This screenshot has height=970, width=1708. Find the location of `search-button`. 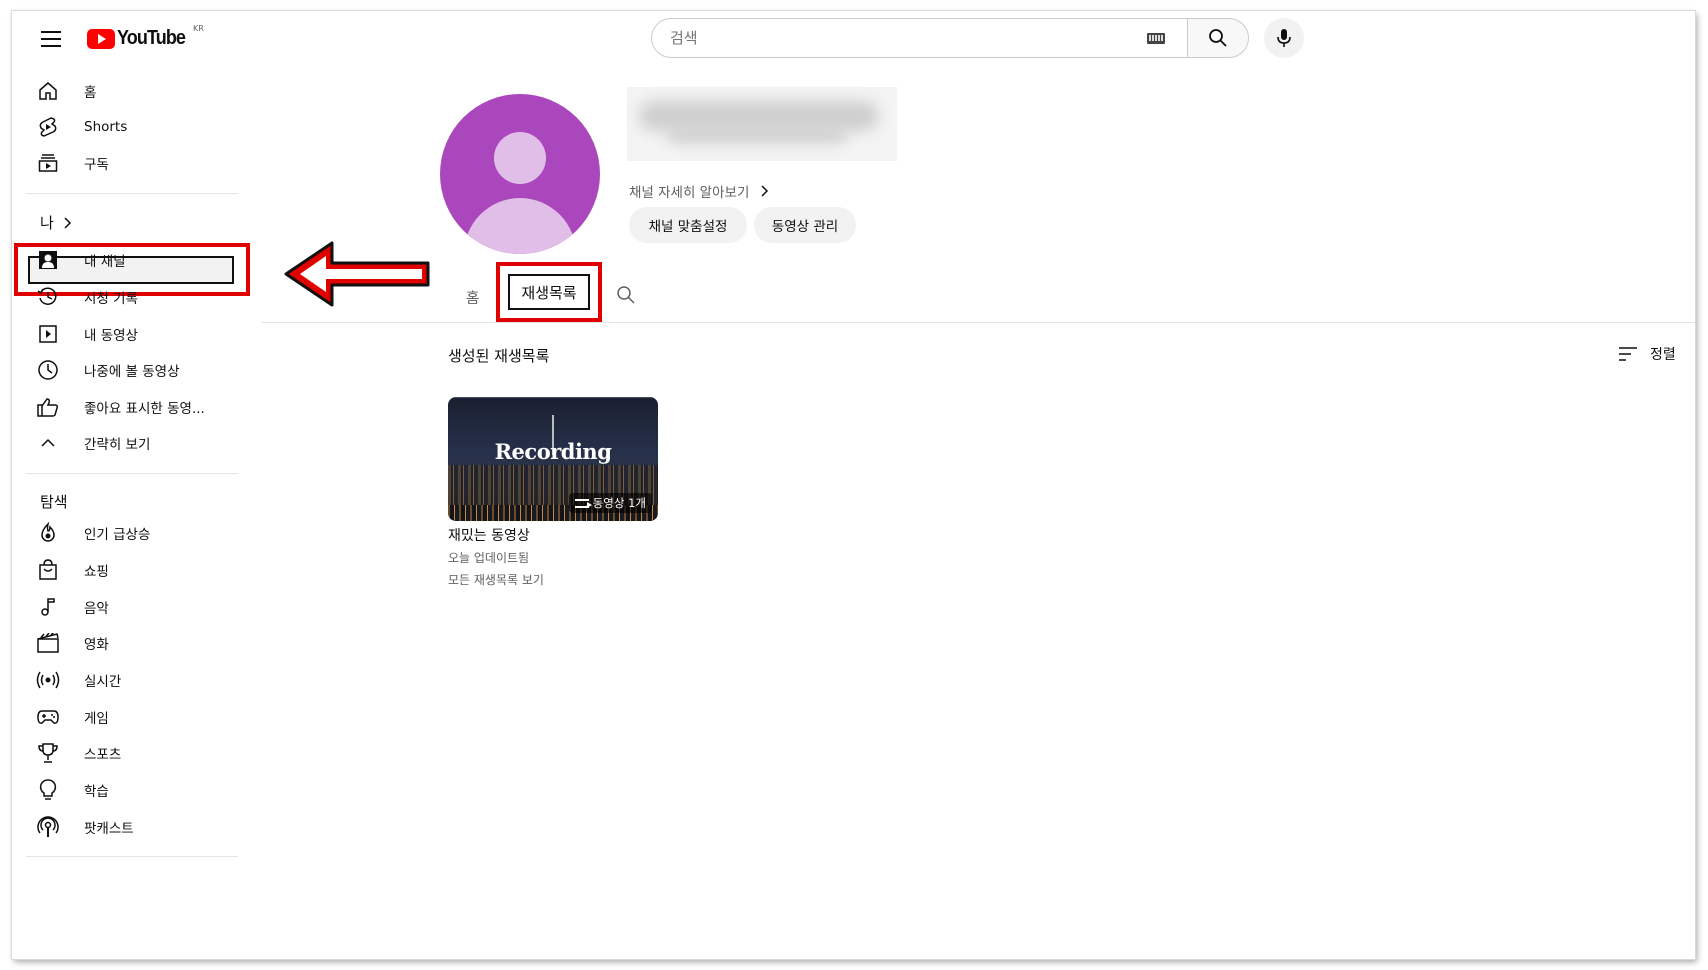

search-button is located at coordinates (1218, 38).